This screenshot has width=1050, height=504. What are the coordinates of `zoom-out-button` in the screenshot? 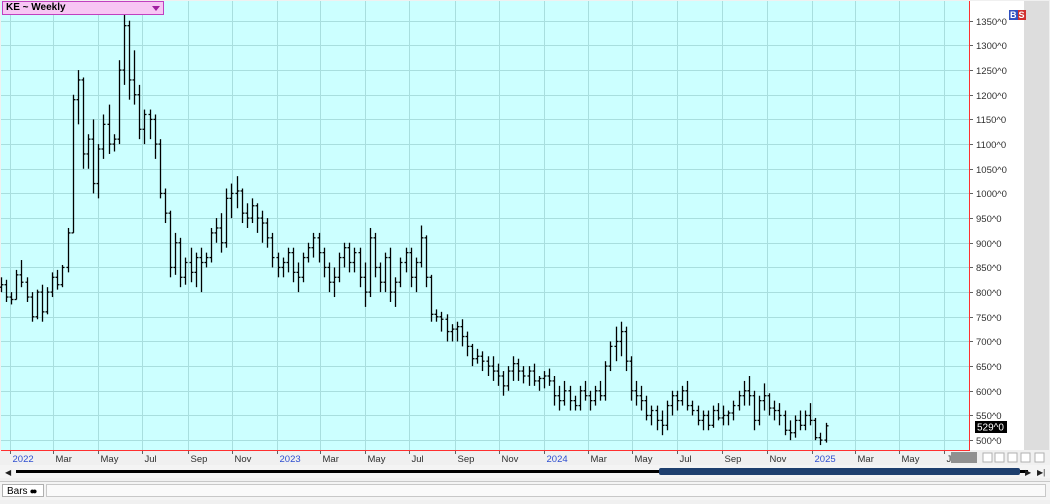 It's located at (987, 457).